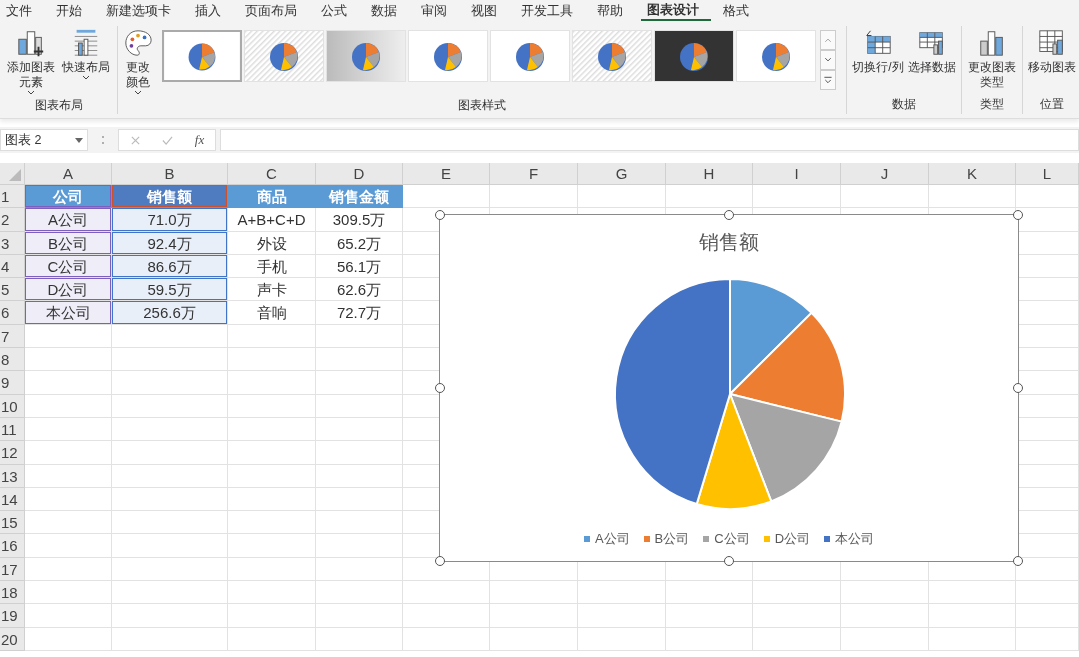 Image resolution: width=1079 pixels, height=657 pixels. What do you see at coordinates (170, 174) in the screenshot?
I see `column-header: B` at bounding box center [170, 174].